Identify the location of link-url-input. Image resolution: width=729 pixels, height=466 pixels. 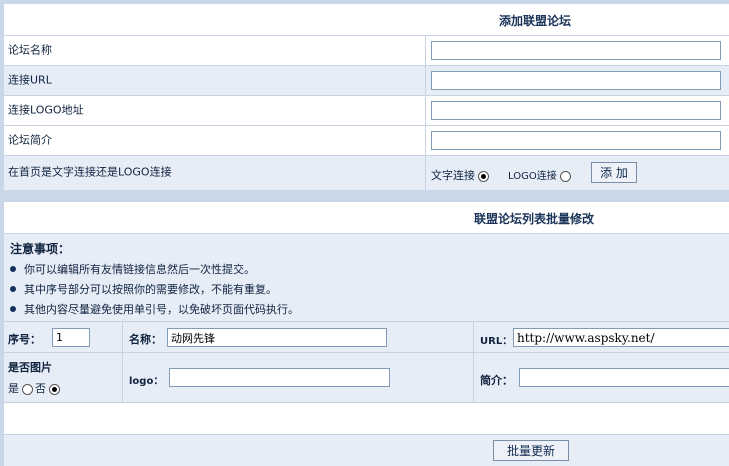
(576, 80).